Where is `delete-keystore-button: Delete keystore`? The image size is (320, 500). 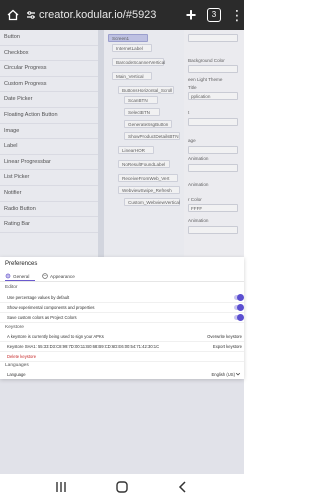
delete-keystore-button: Delete keystore is located at coordinates (21, 356).